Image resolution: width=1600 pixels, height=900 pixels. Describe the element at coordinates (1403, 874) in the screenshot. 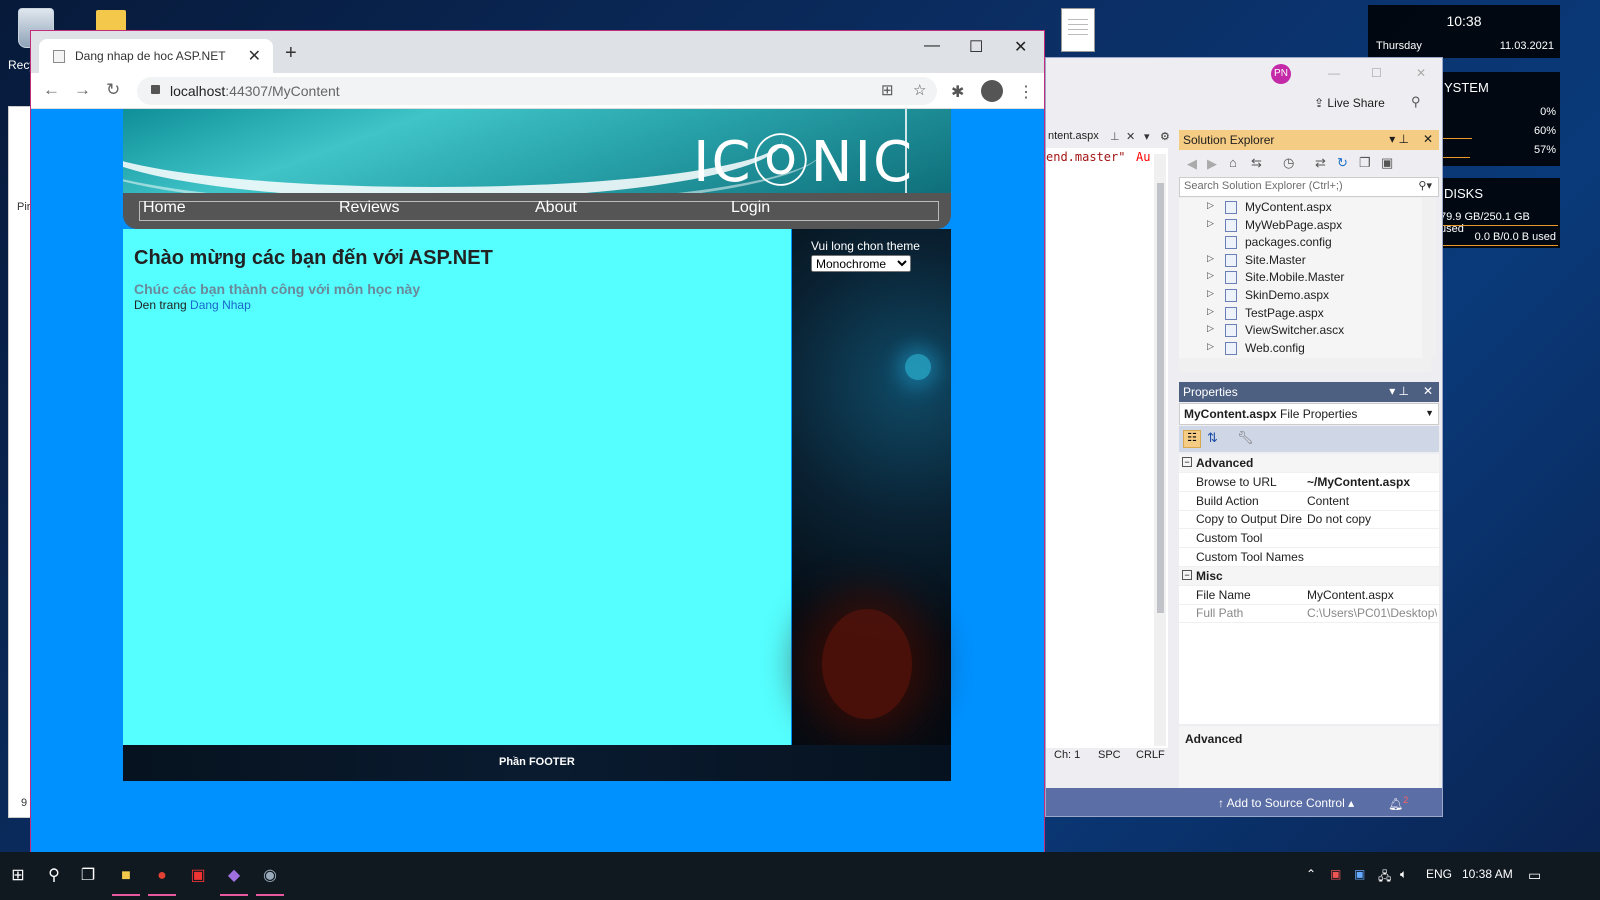

I see `volume-icon: 🔈︎` at that location.